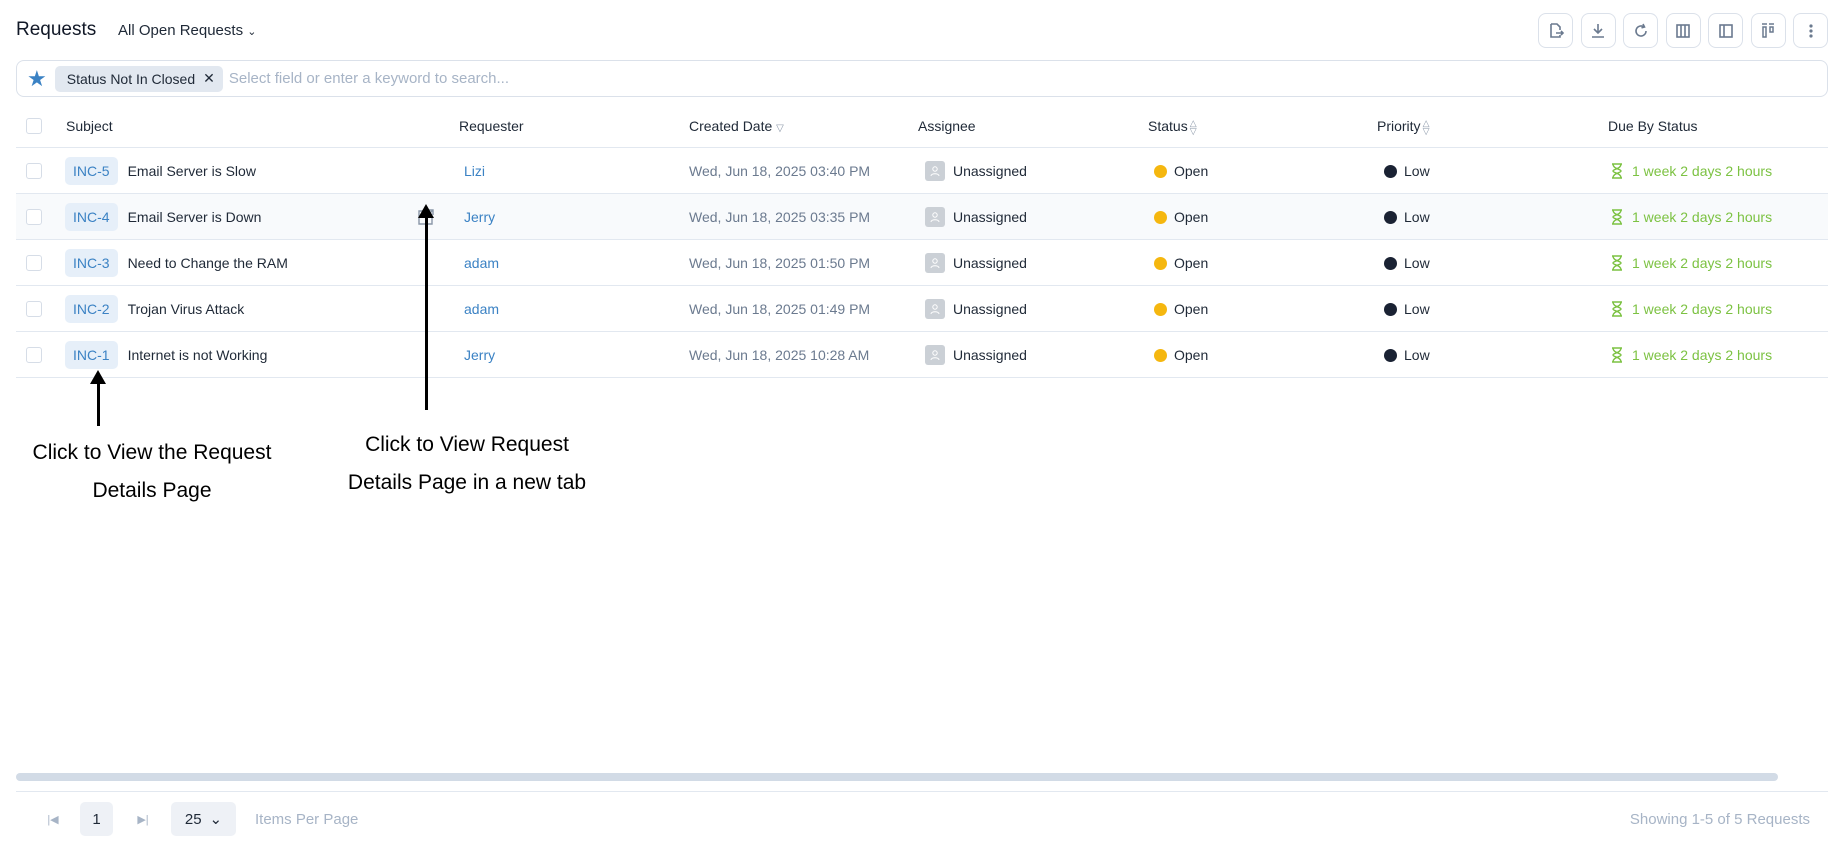 Image resolution: width=1845 pixels, height=845 pixels. What do you see at coordinates (91, 309) in the screenshot?
I see `request-id-link: INC-2` at bounding box center [91, 309].